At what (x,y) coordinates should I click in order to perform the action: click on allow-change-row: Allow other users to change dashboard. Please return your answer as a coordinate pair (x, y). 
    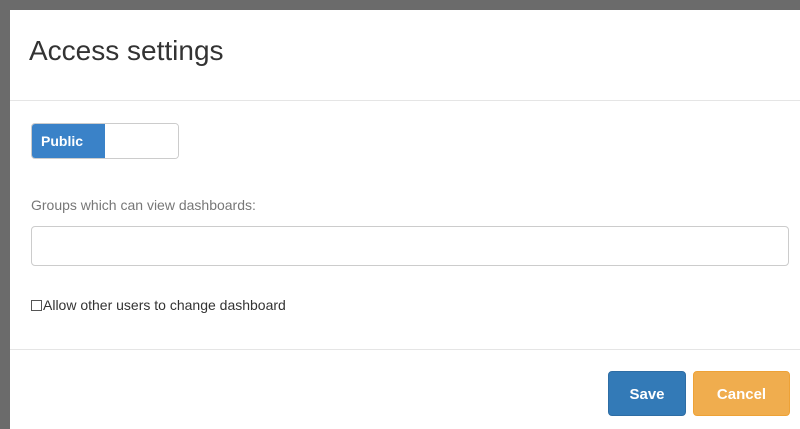
    Looking at the image, I should click on (158, 305).